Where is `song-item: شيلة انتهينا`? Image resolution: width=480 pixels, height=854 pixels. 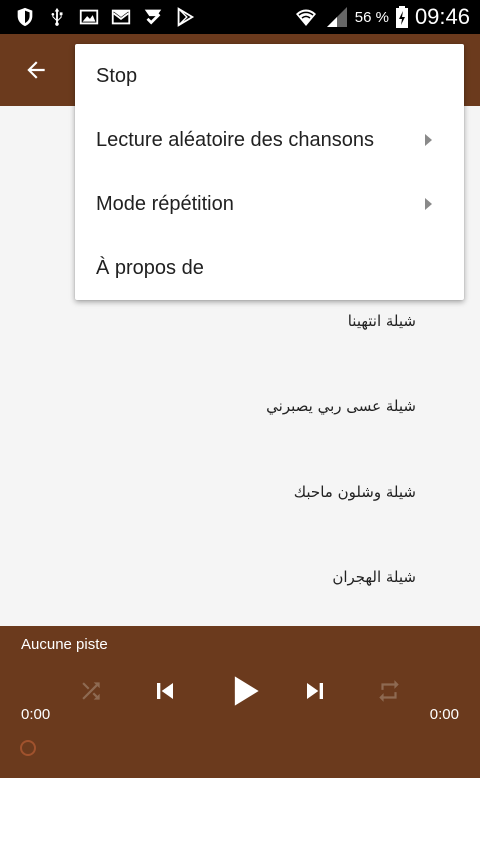 song-item: شيلة انتهينا is located at coordinates (382, 321).